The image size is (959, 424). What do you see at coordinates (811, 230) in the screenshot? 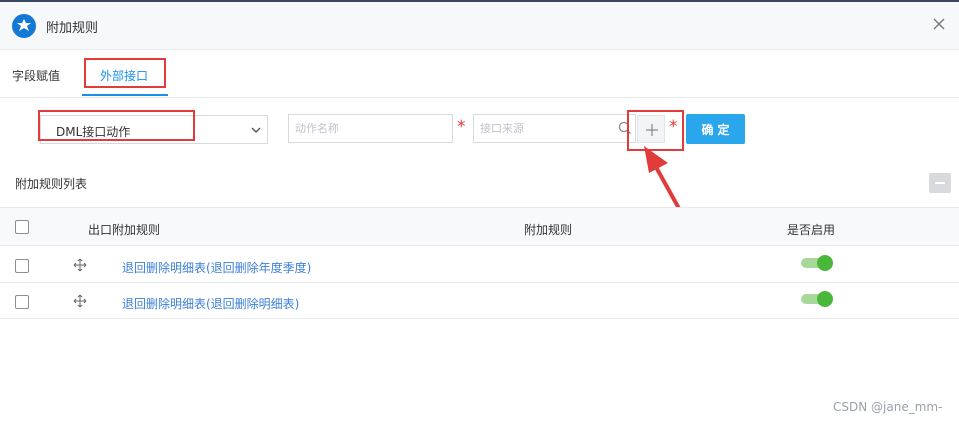
I see `column-header-enabled: 是否启用` at bounding box center [811, 230].